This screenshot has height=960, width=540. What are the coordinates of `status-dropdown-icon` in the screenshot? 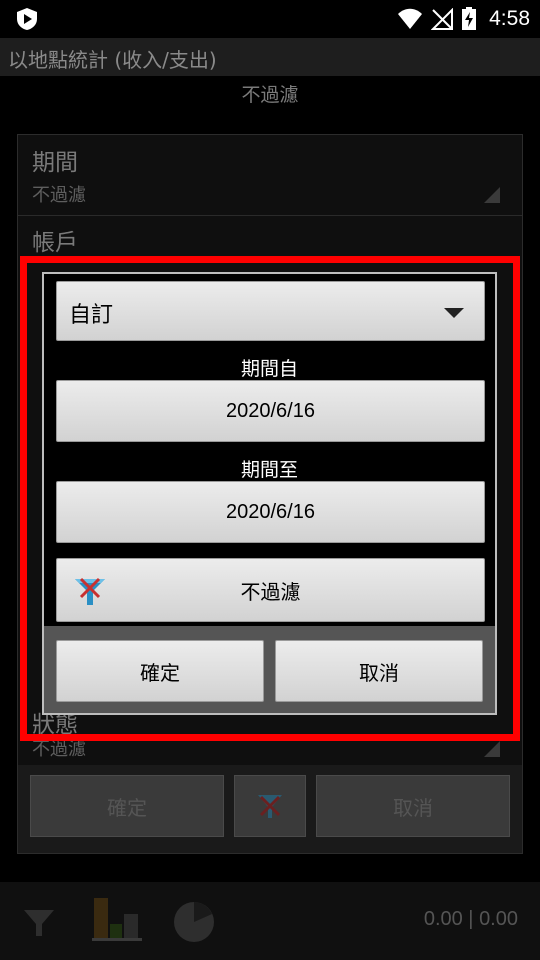 It's located at (492, 749).